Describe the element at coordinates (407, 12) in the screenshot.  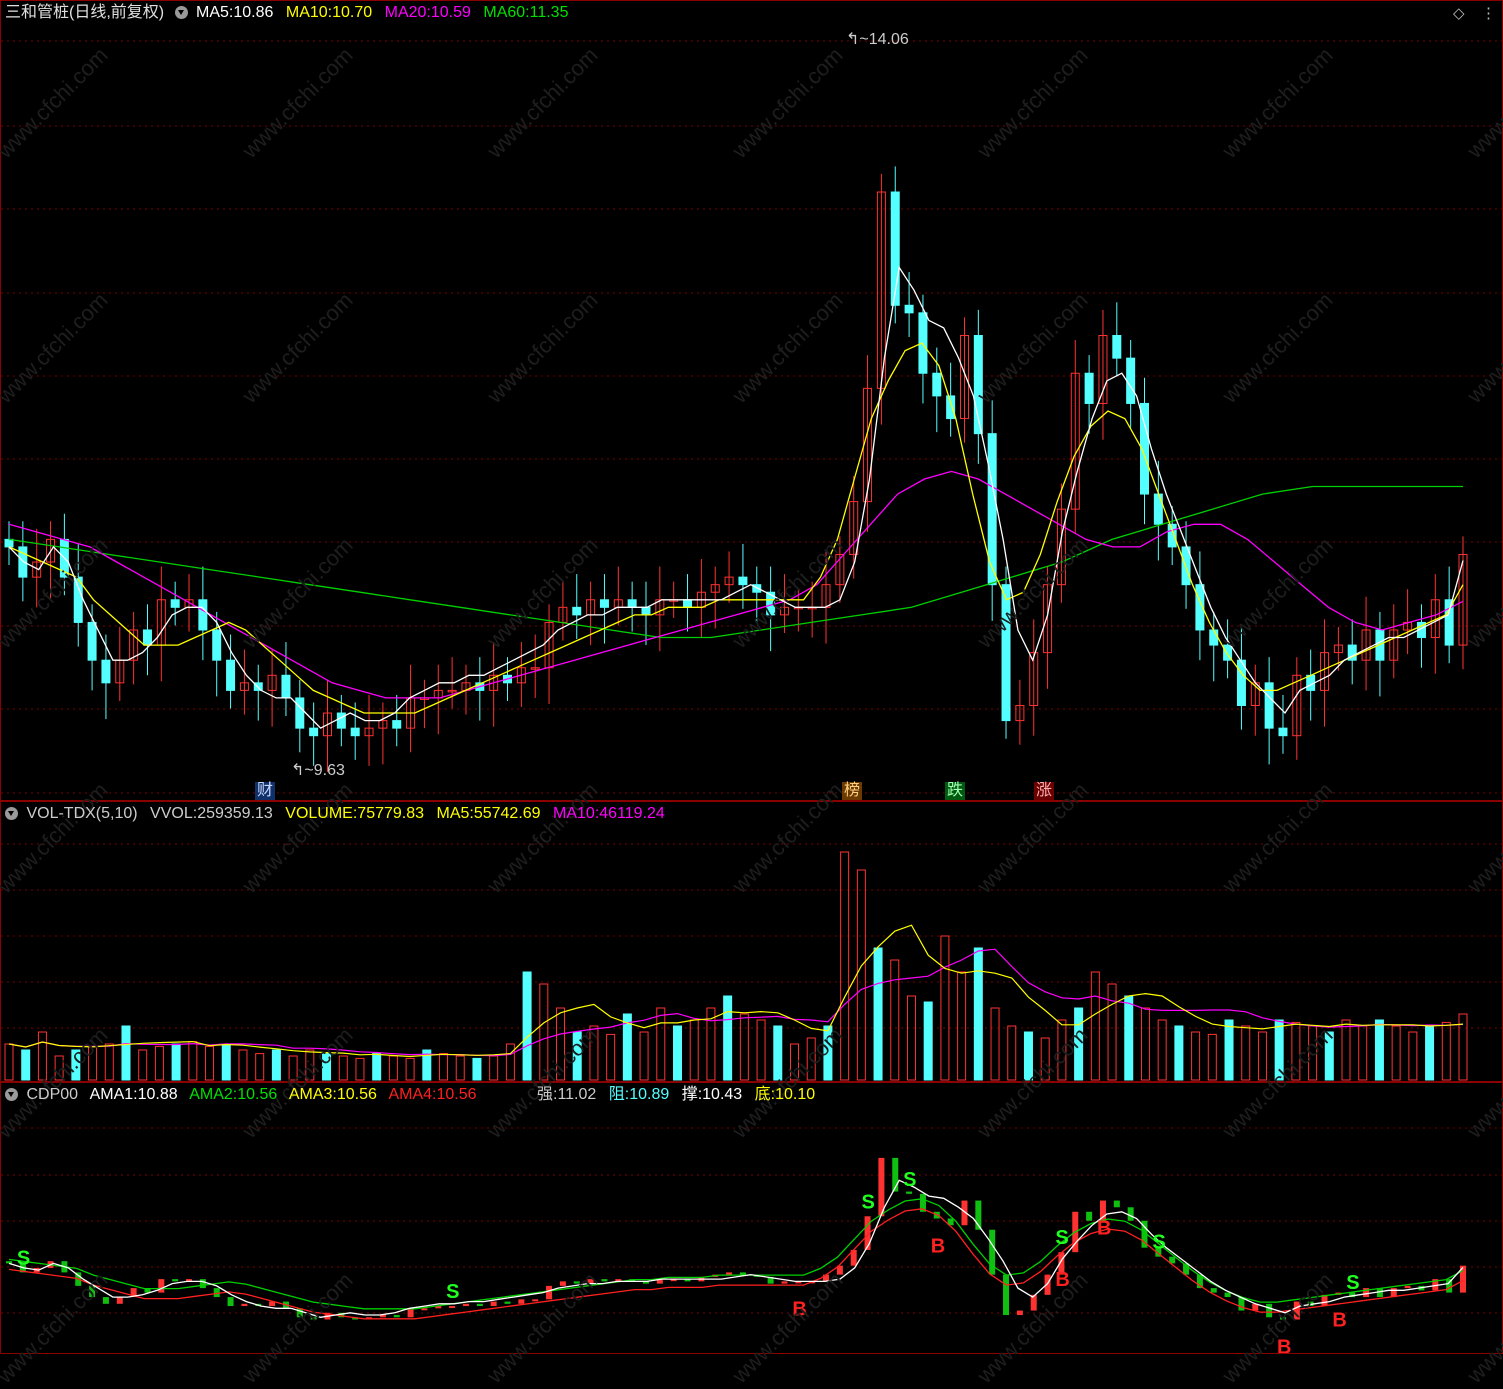
I see `ma20-label: MA20:` at that location.